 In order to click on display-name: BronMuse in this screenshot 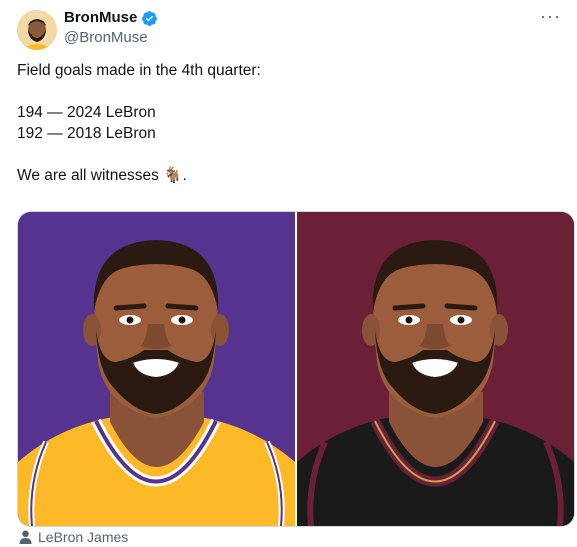, I will do `click(100, 18)`.